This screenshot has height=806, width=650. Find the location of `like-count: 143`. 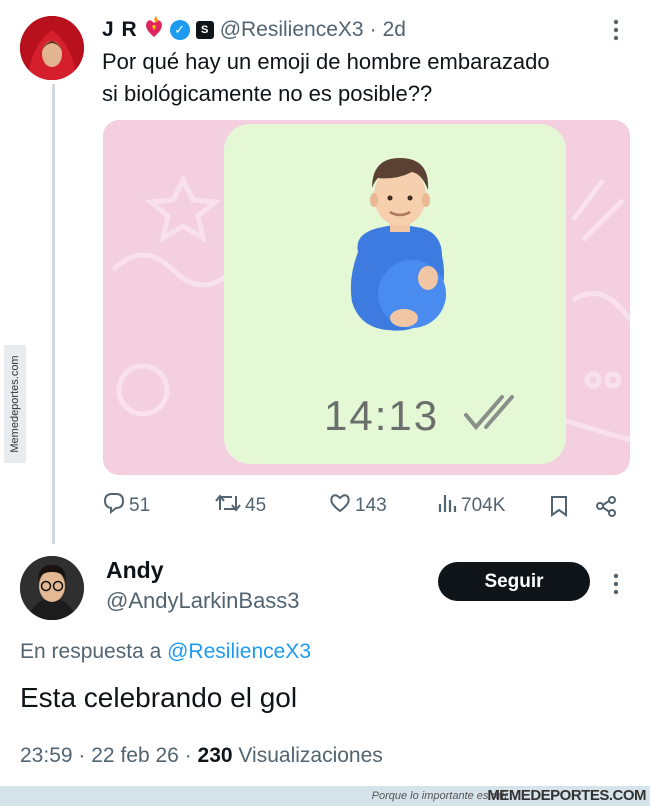

like-count: 143 is located at coordinates (371, 505).